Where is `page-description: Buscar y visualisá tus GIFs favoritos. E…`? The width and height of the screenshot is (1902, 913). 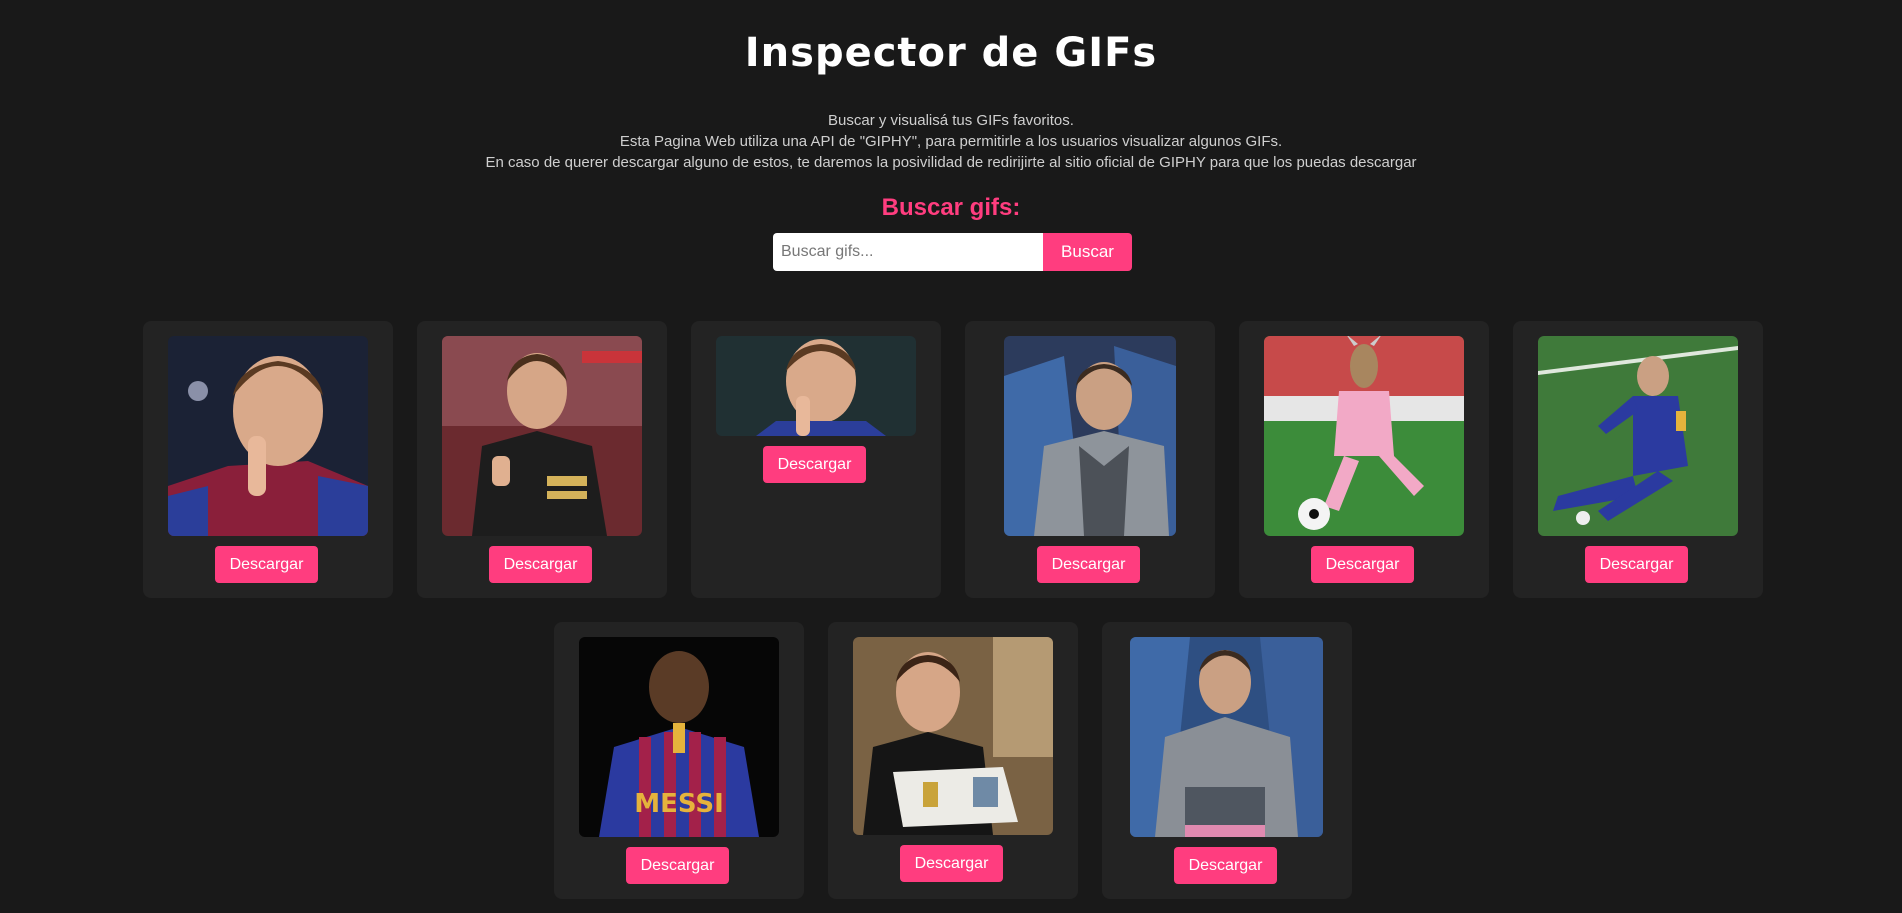
page-description: Buscar y visualisá tus GIFs favoritos. E… is located at coordinates (951, 141).